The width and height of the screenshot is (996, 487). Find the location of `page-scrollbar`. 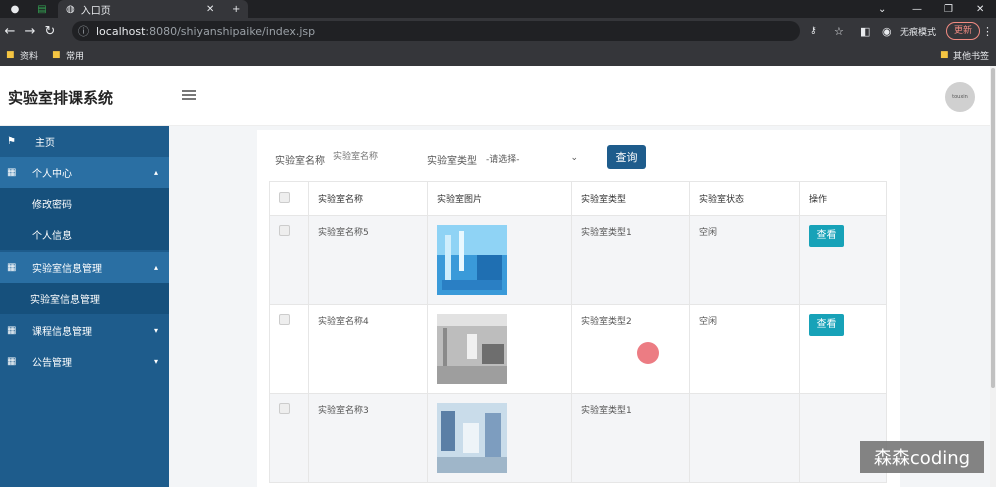

page-scrollbar is located at coordinates (993, 276).